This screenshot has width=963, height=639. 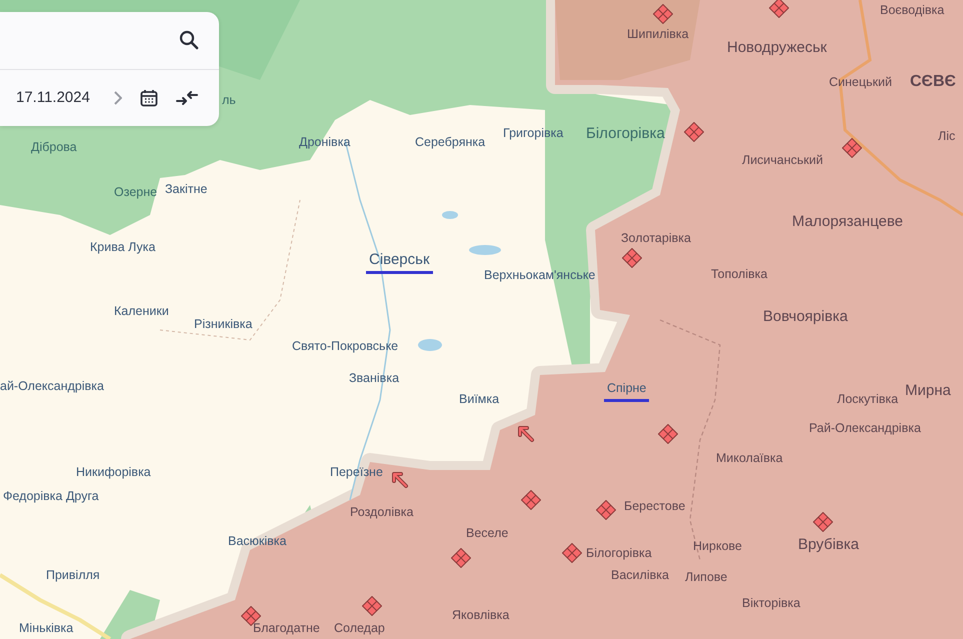 What do you see at coordinates (865, 428) in the screenshot?
I see `place-name: Рай-Олександрівка` at bounding box center [865, 428].